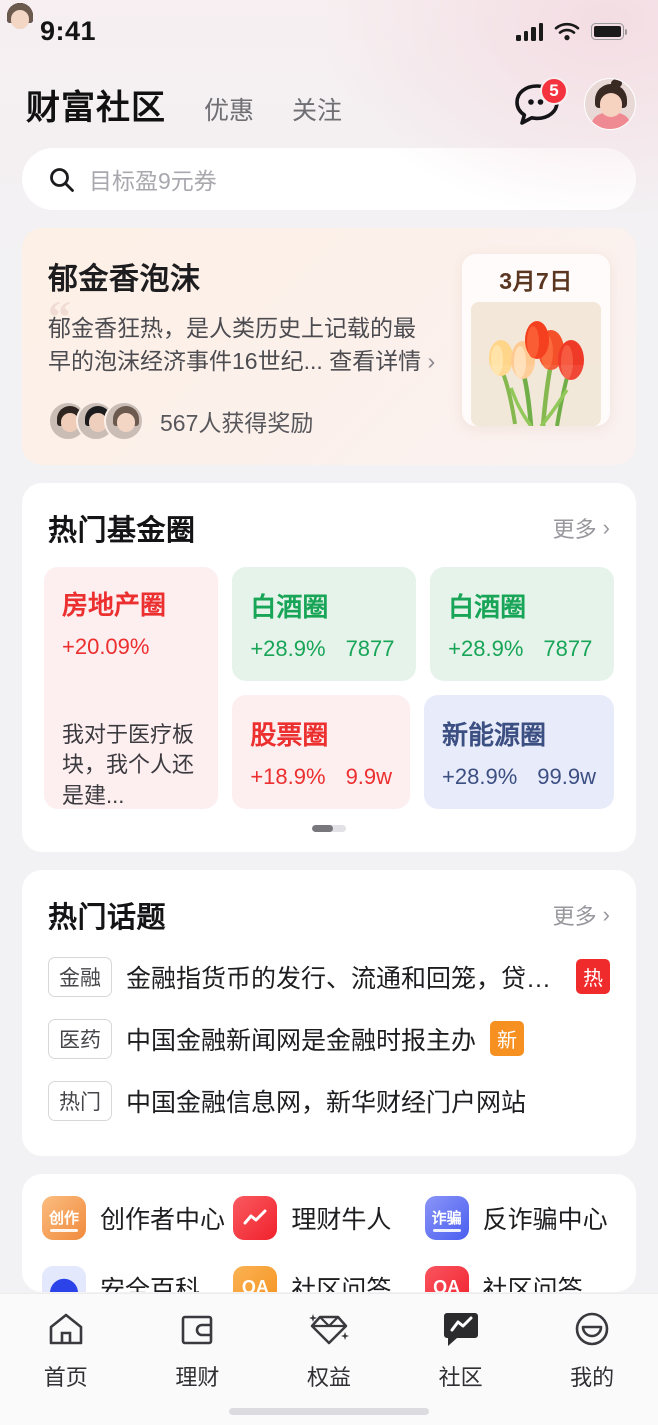  What do you see at coordinates (324, 623) in the screenshot?
I see `fund-circle-card-baijiu-1: 白酒圈 +28.9% 7877` at bounding box center [324, 623].